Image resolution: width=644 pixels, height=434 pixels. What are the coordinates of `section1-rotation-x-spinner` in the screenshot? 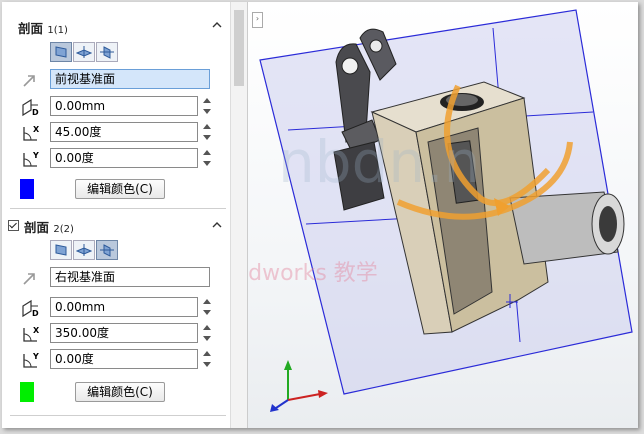 It's located at (207, 132).